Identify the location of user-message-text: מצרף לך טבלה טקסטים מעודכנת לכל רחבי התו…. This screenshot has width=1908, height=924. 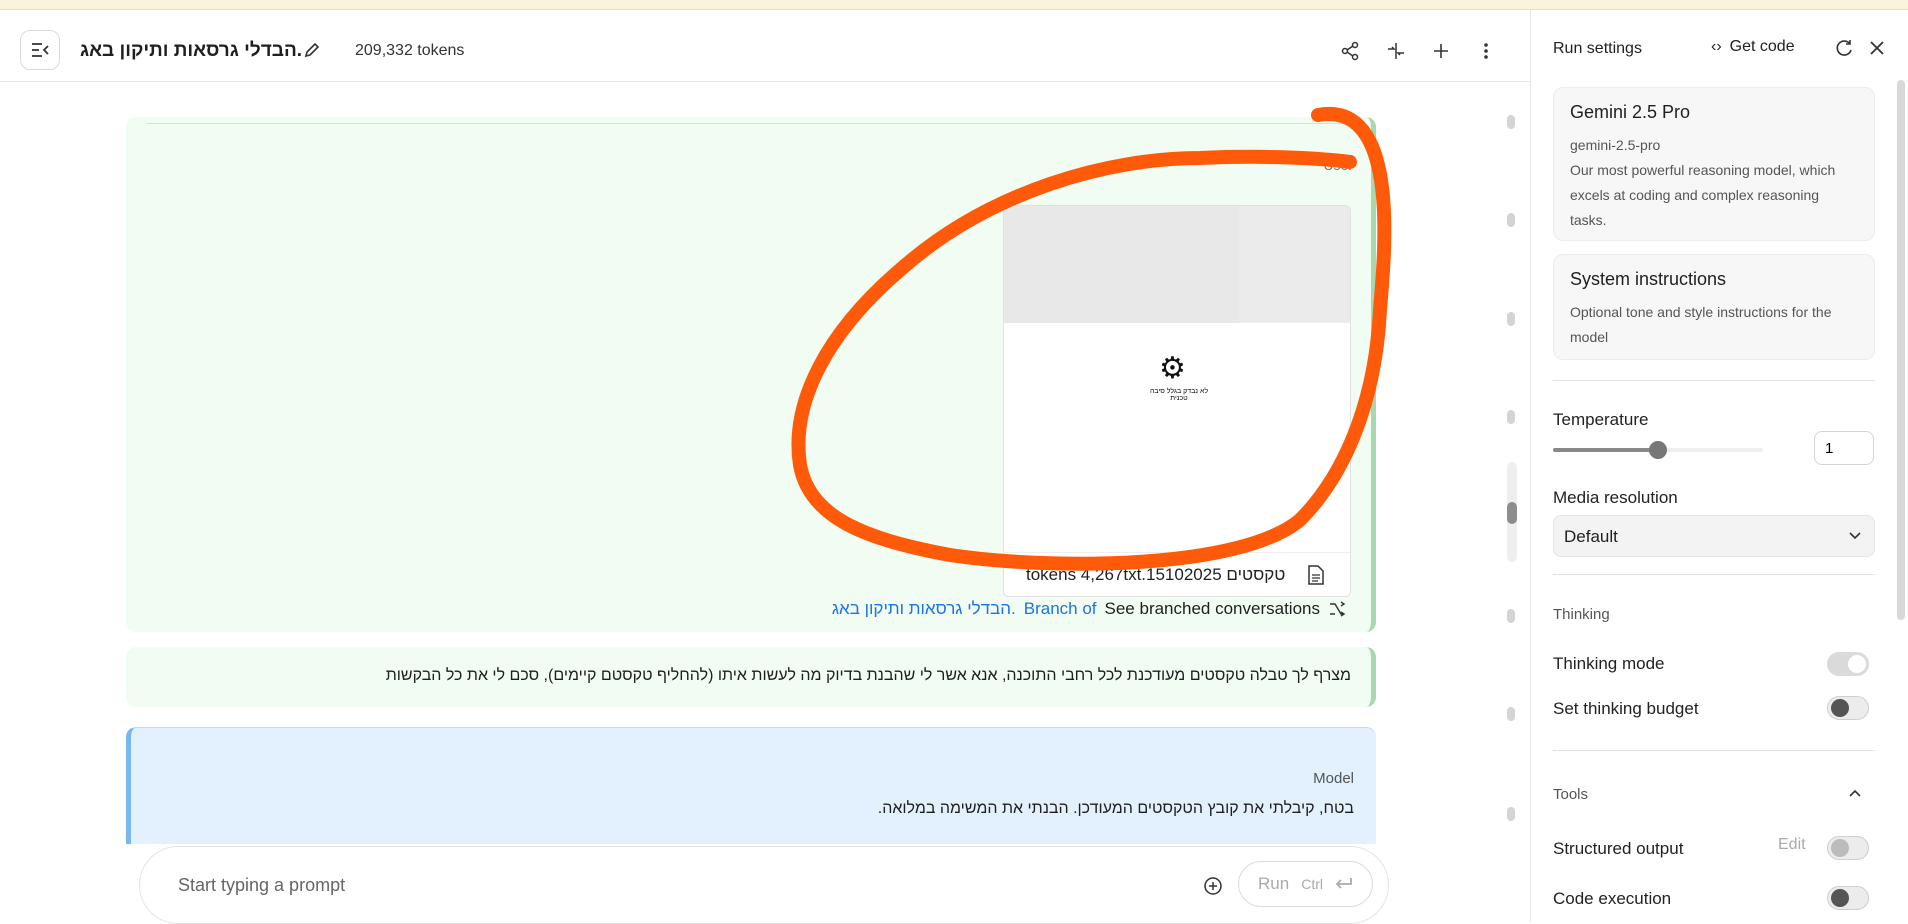
(868, 675).